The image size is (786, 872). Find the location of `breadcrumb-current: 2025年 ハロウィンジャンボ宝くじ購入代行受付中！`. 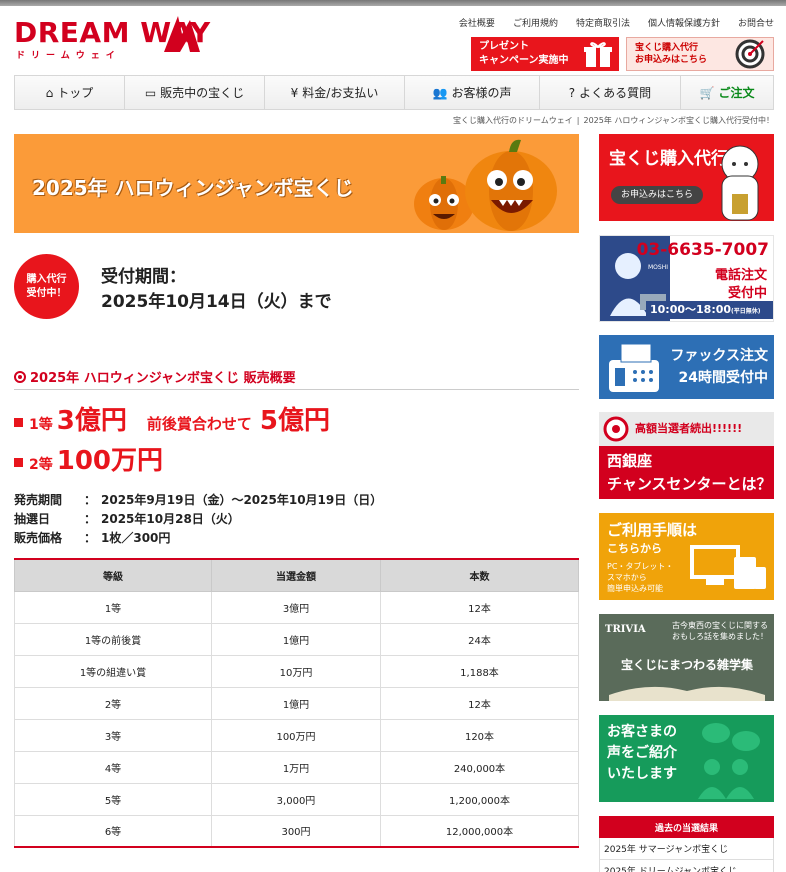

breadcrumb-current: 2025年 ハロウィンジャンボ宝くじ購入代行受付中！ is located at coordinates (678, 120).